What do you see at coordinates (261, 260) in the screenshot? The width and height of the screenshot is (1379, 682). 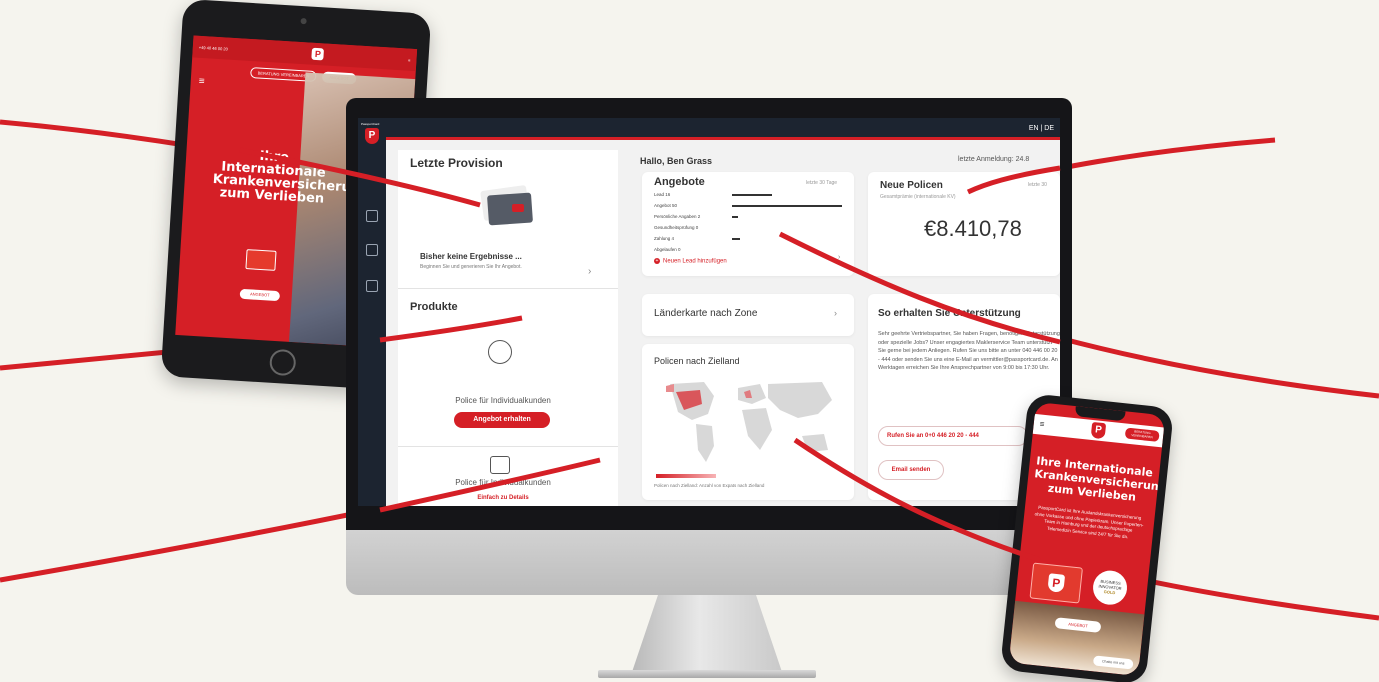 I see `tablet-card-image` at bounding box center [261, 260].